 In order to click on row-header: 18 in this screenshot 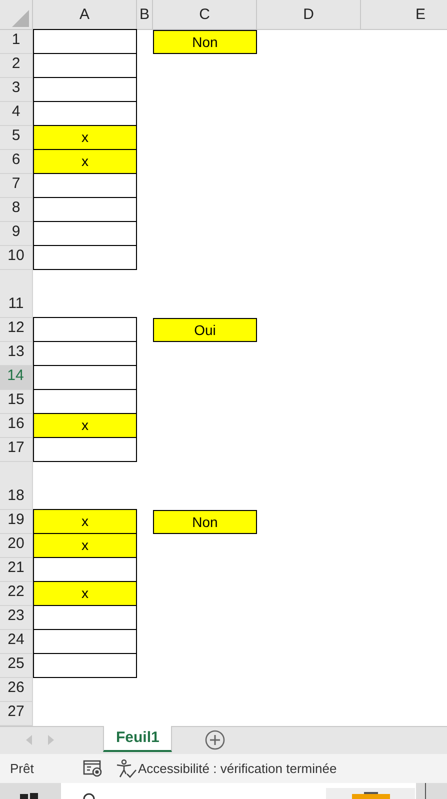, I will do `click(16, 486)`.